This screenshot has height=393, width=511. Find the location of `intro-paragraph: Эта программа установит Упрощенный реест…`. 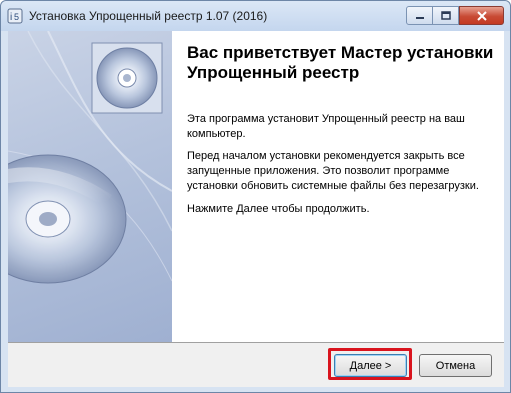

intro-paragraph: Эта программа установит Упрощенный реест… is located at coordinates (326, 126).